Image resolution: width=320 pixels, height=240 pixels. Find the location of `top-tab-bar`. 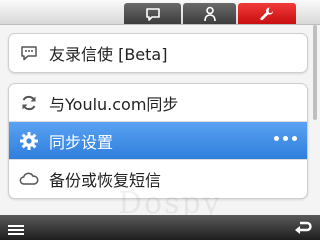

top-tab-bar is located at coordinates (160, 12).